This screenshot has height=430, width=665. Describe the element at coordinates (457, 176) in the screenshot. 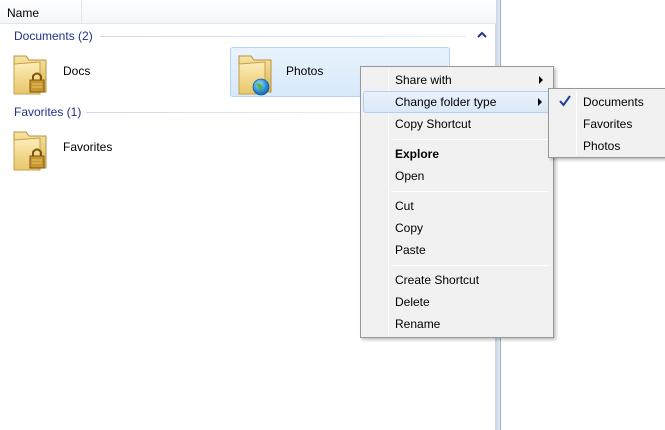

I see `menu-item-open: Open` at that location.